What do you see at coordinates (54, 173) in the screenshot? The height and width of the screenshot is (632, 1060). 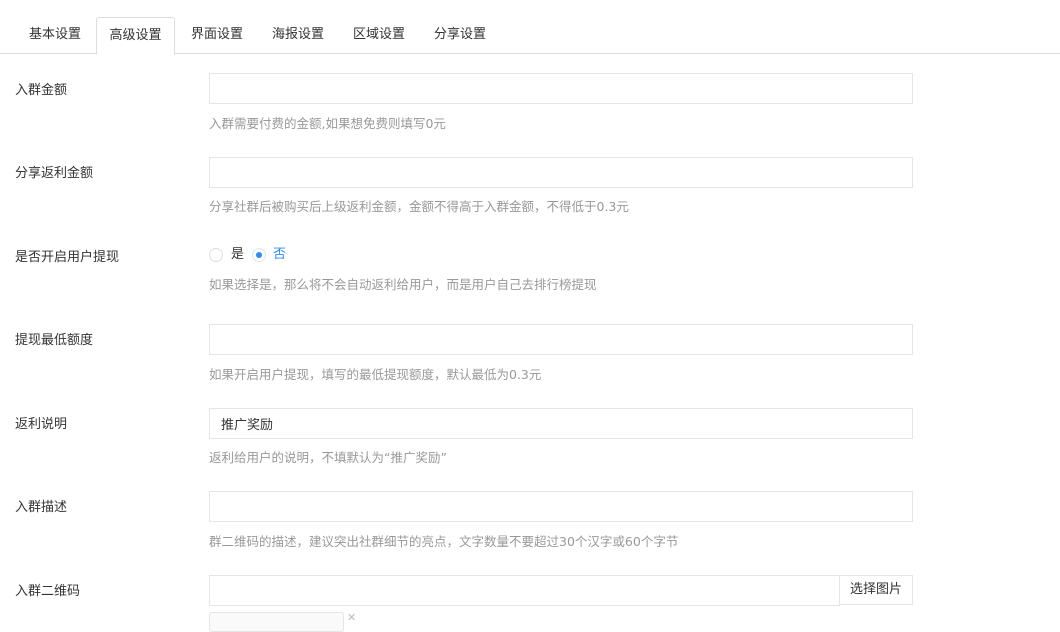 I see `share-rebate-label: 分享返利金额` at bounding box center [54, 173].